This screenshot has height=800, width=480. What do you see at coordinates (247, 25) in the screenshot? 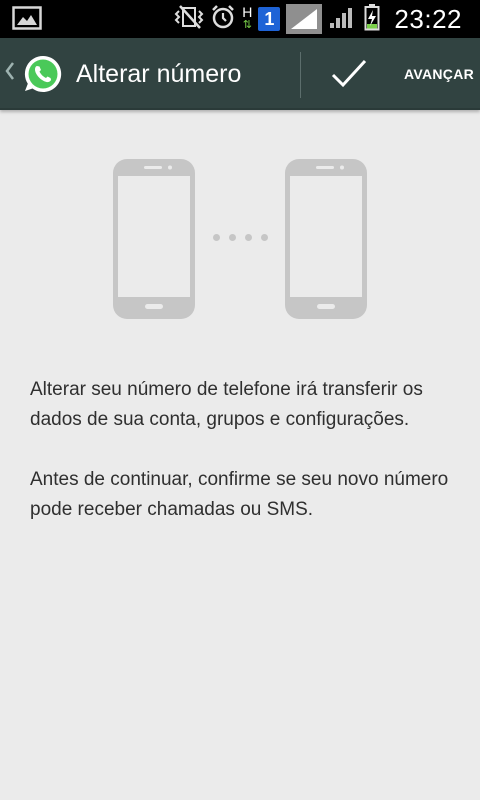
I see `data-arrows-icon: ⇅` at bounding box center [247, 25].